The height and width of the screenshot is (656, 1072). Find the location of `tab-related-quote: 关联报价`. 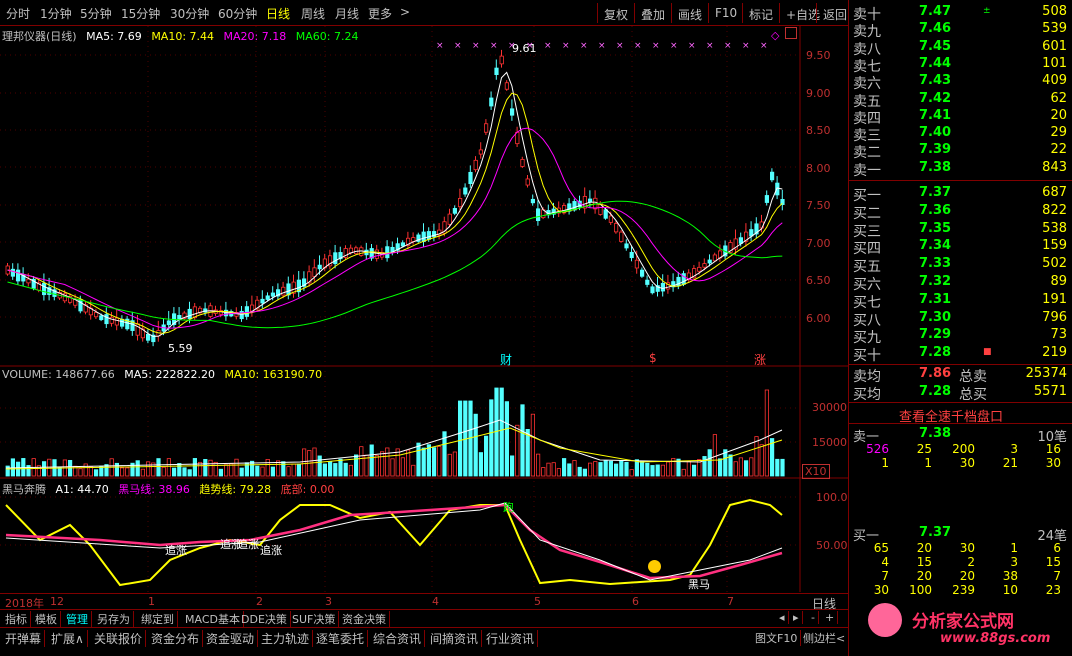

tab-related-quote: 关联报价 is located at coordinates (119, 638).